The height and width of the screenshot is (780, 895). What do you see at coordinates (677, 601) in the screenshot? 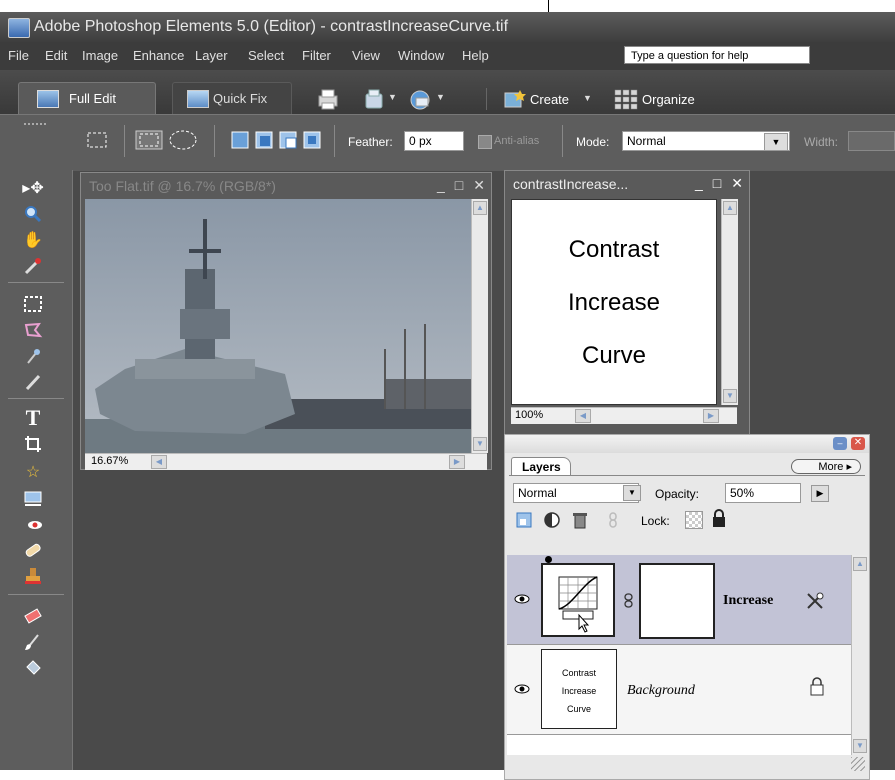
I see `layer-mask-thumbnail` at bounding box center [677, 601].